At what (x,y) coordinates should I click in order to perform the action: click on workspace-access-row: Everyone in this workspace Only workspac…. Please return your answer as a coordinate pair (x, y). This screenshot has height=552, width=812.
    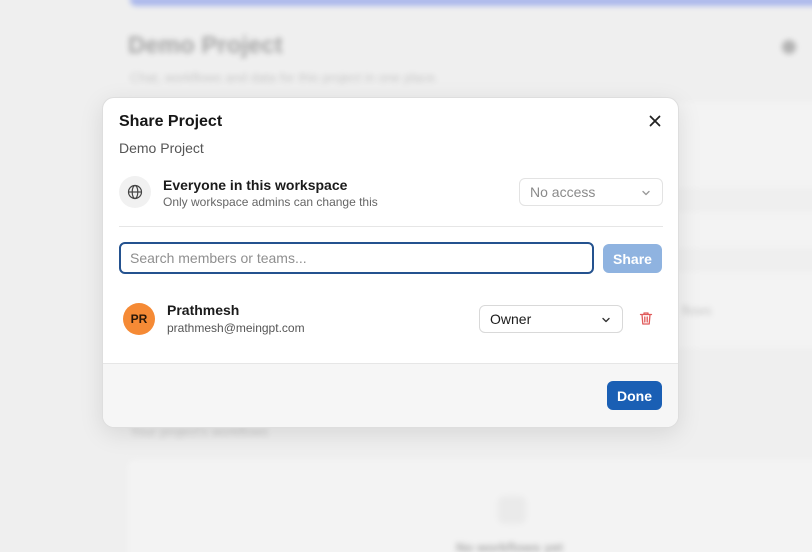
    Looking at the image, I should click on (391, 192).